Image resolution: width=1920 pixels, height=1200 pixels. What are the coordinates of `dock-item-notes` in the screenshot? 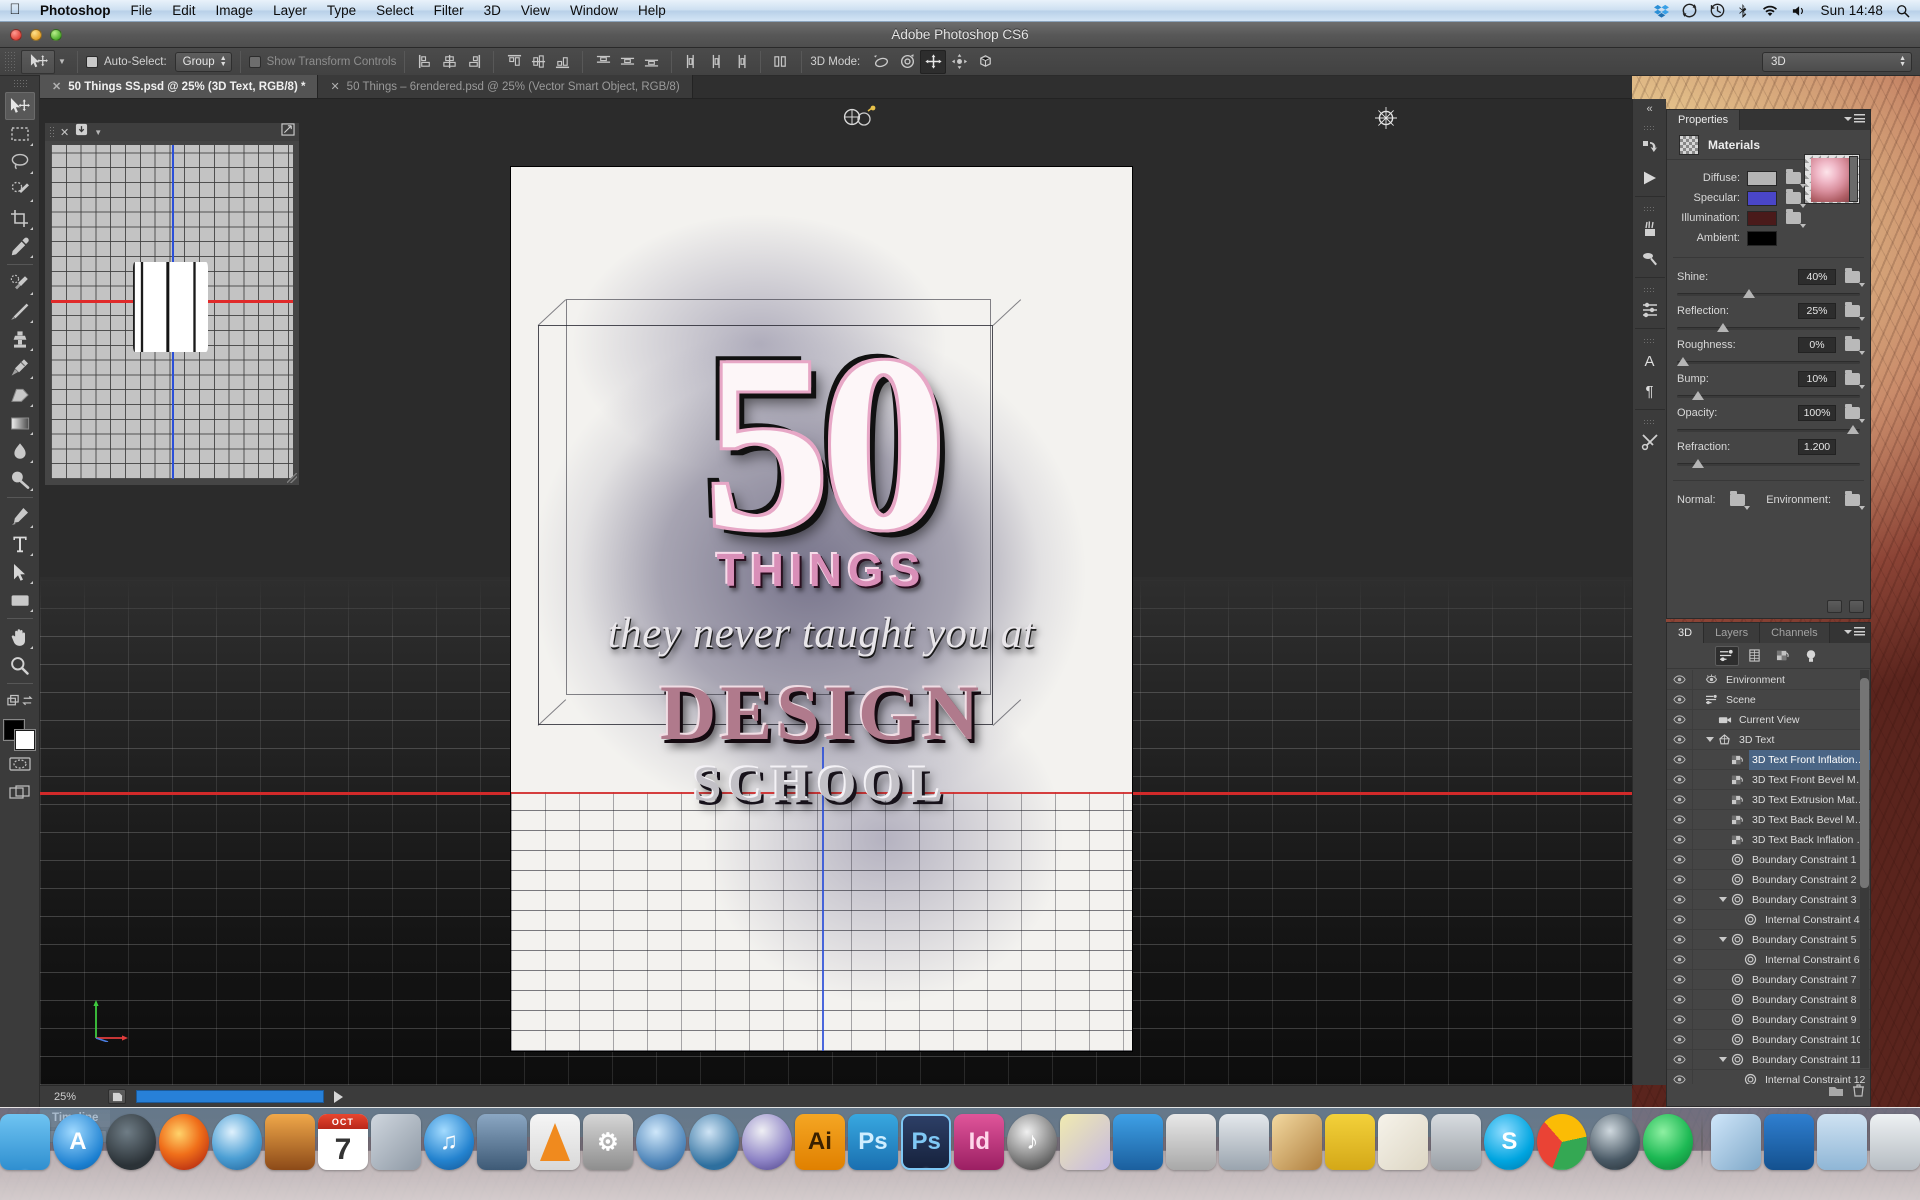 It's located at (1085, 1142).